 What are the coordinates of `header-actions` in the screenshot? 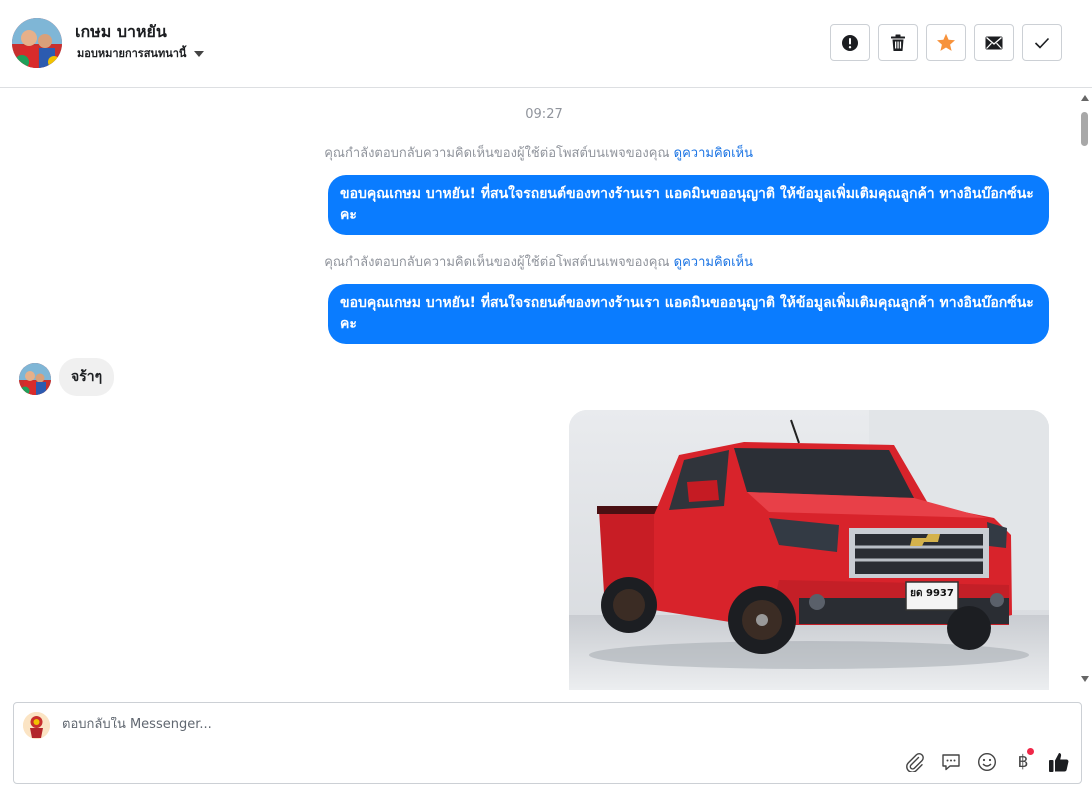 It's located at (946, 42).